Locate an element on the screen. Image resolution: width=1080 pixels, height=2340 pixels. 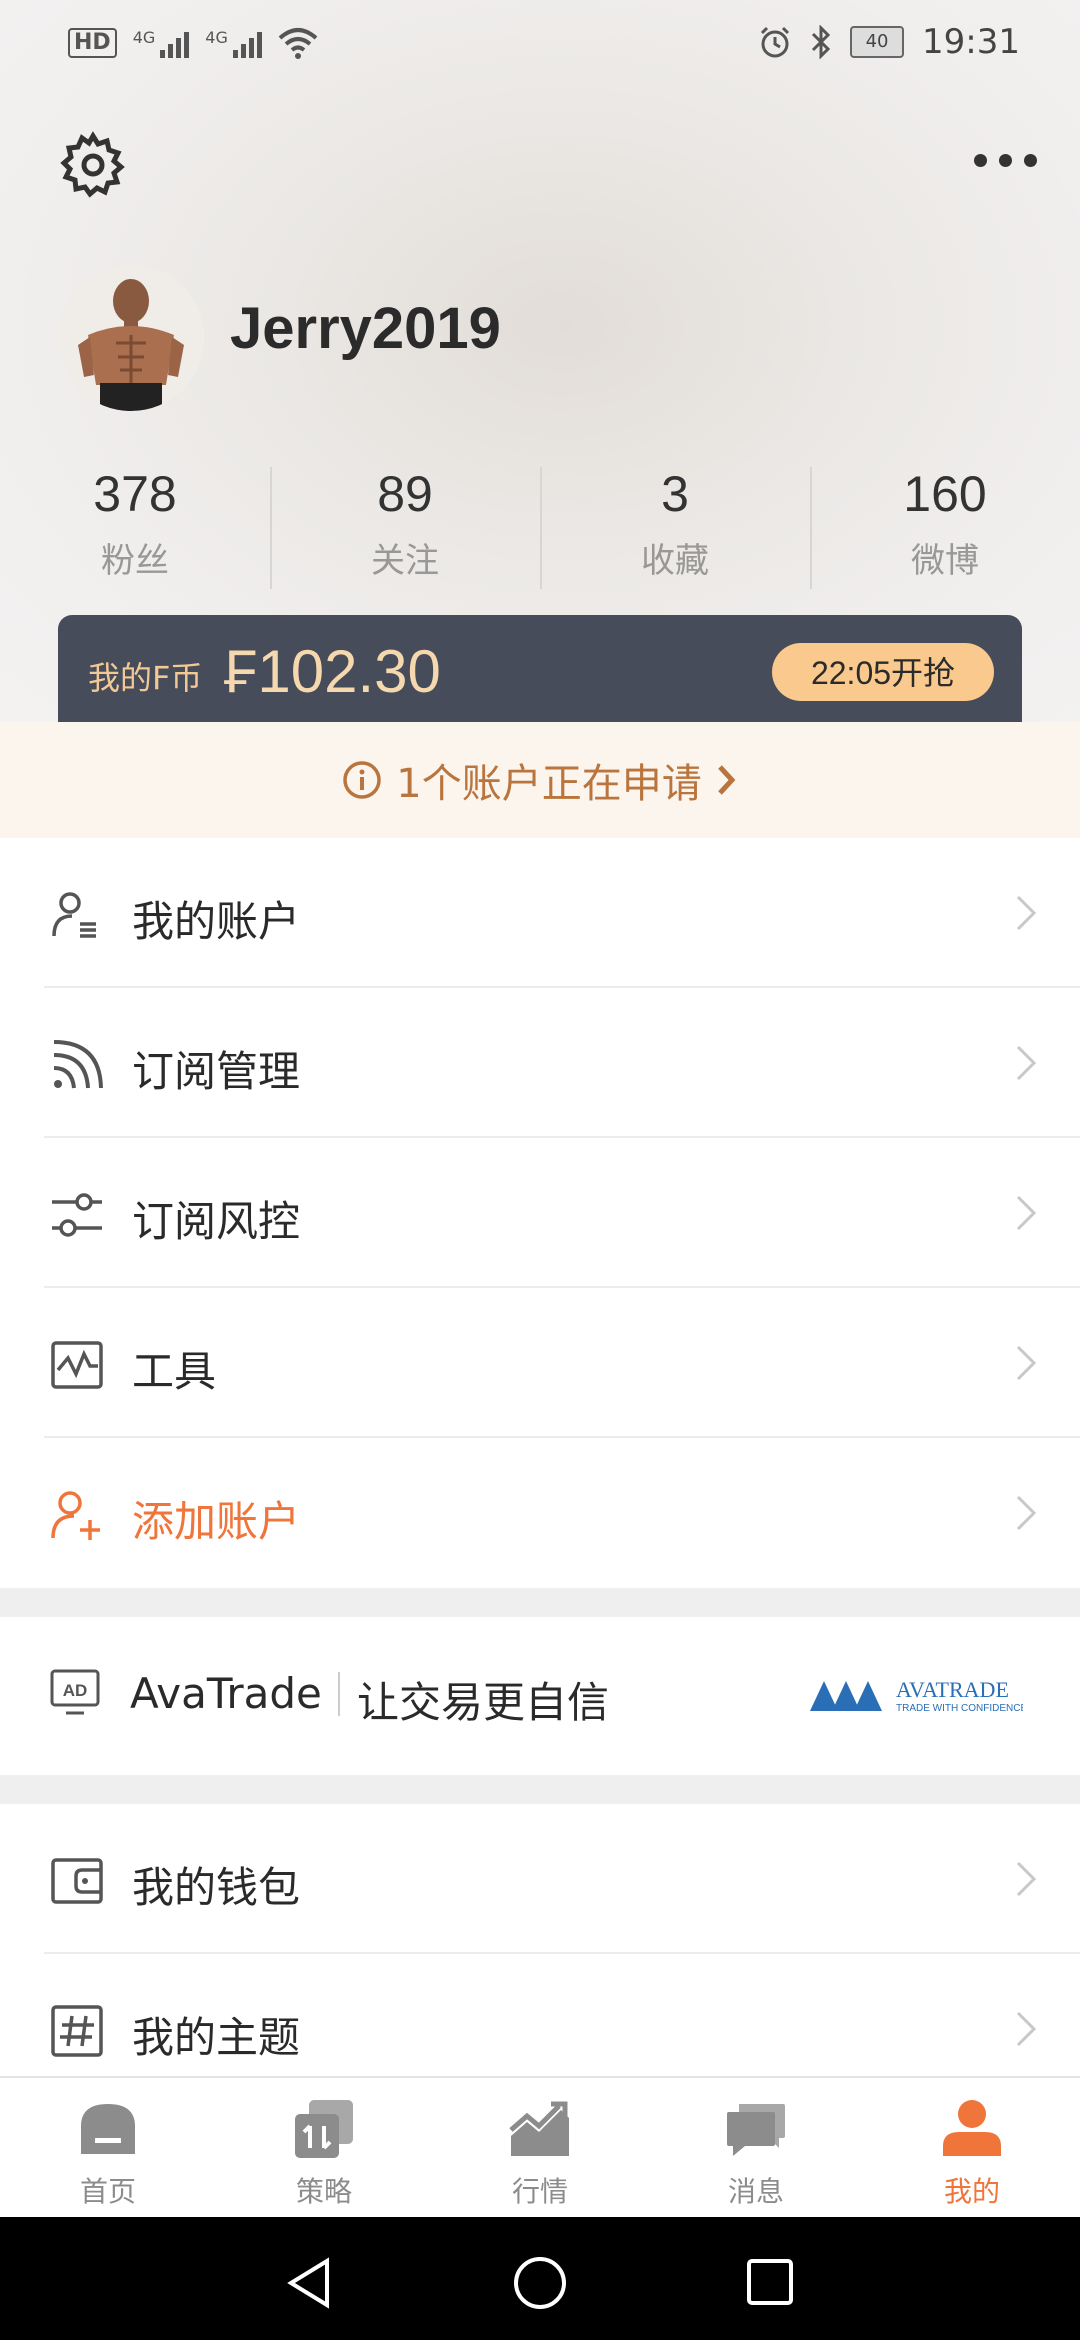
avatar is located at coordinates (131, 338).